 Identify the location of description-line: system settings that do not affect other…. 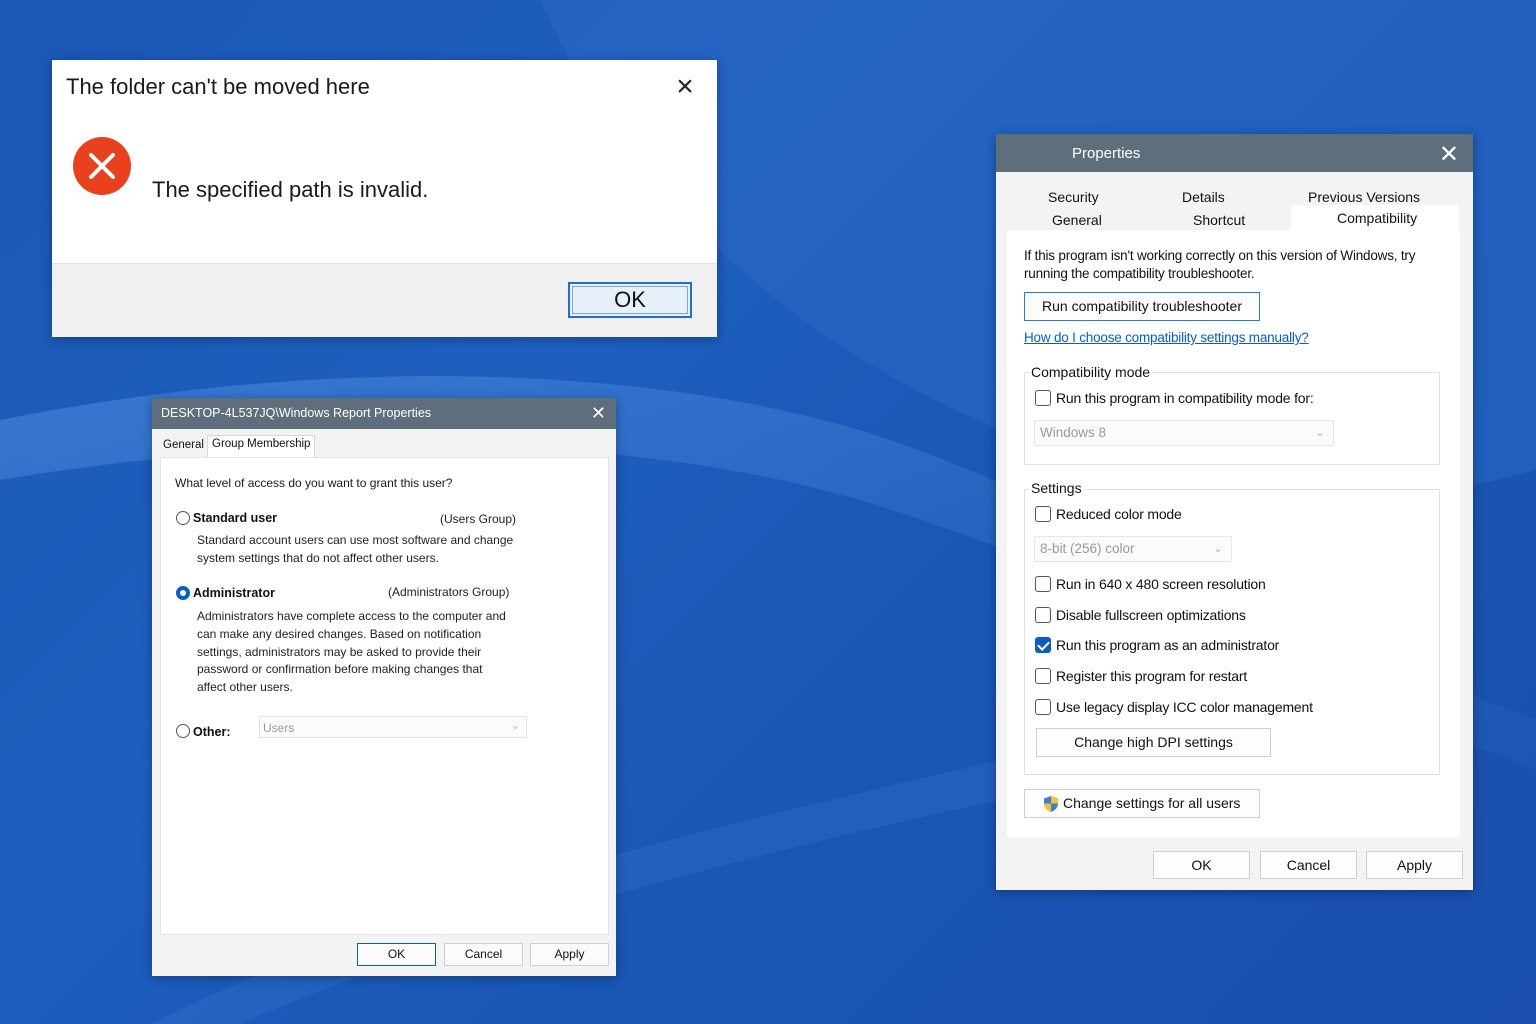
(318, 557).